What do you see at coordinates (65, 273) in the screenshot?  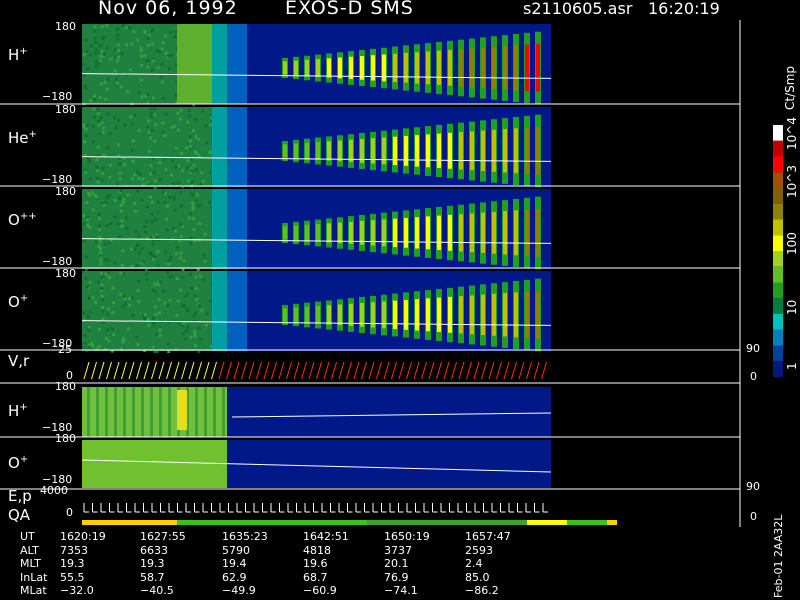 I see `y-tick-top: 180` at bounding box center [65, 273].